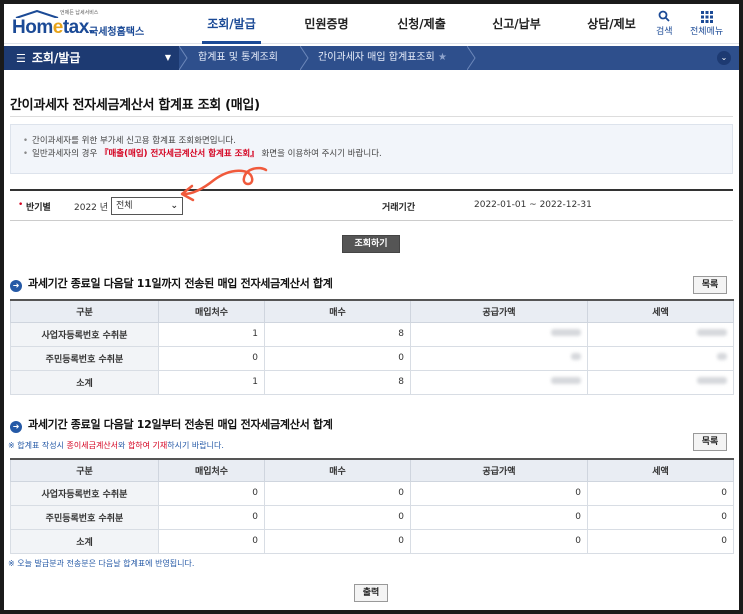  Describe the element at coordinates (171, 283) in the screenshot. I see `section1-title: ➜ 과세기간 종료일 다음달 11일까지 전송된 매입 전자세금계산서 합계` at that location.